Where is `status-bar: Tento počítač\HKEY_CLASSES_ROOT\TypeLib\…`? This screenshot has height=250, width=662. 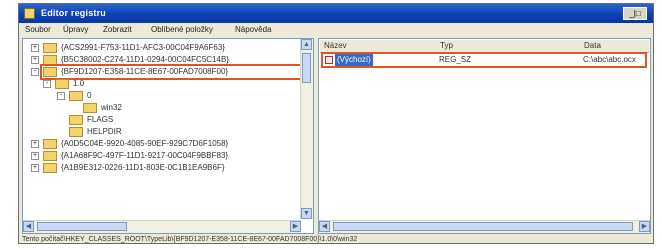 status-bar: Tento počítač\HKEY_CLASSES_ROOT\TypeLib\… is located at coordinates (190, 239).